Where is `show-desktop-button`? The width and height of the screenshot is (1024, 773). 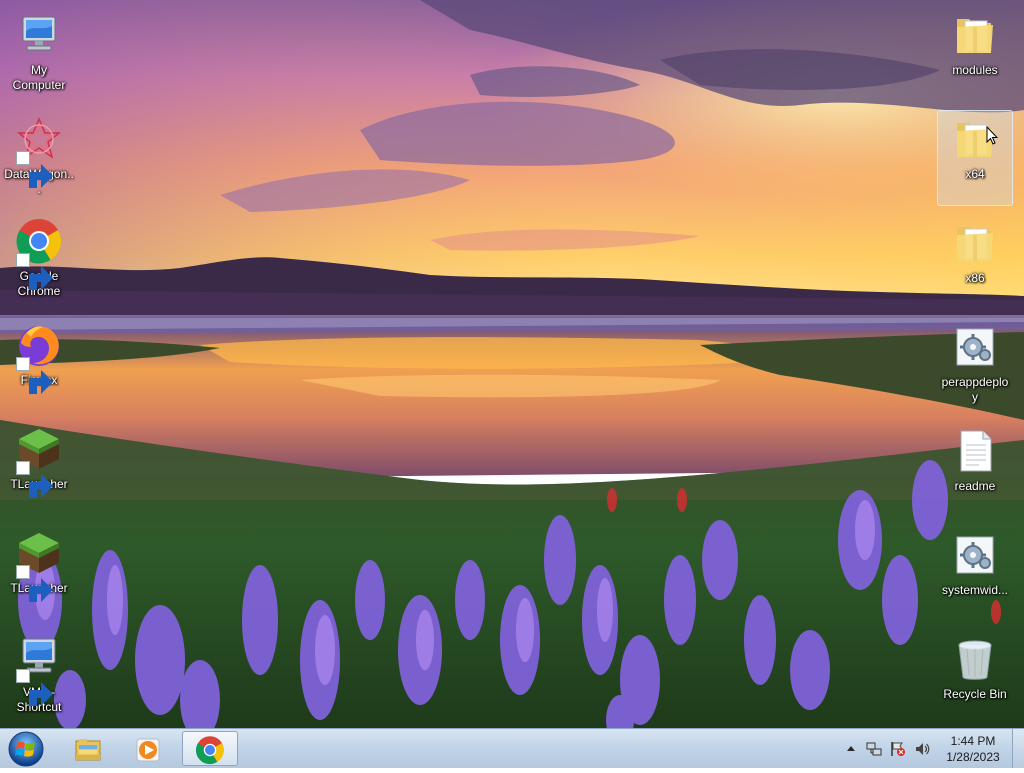 show-desktop-button is located at coordinates (1018, 748).